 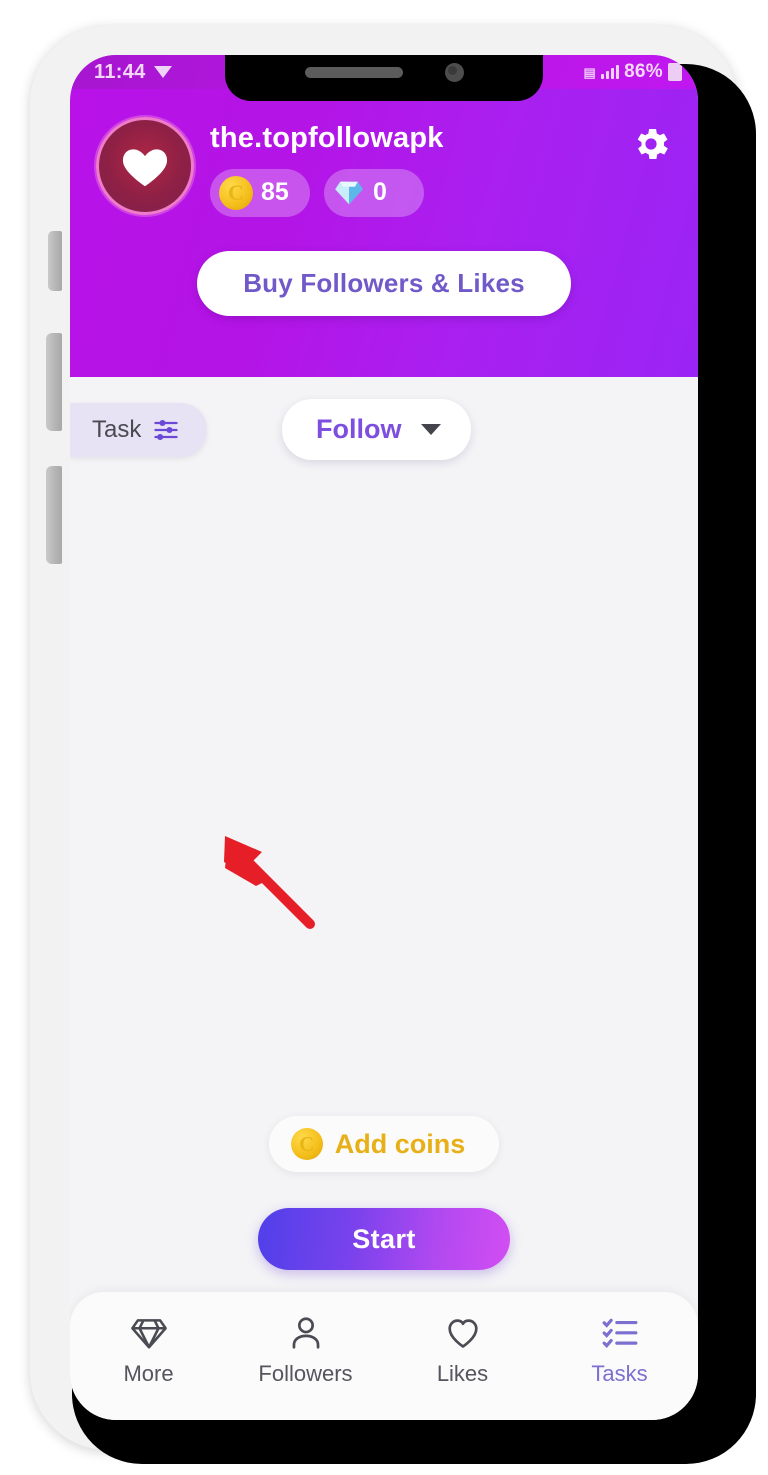 What do you see at coordinates (55, 261) in the screenshot?
I see `phone-mute-switch` at bounding box center [55, 261].